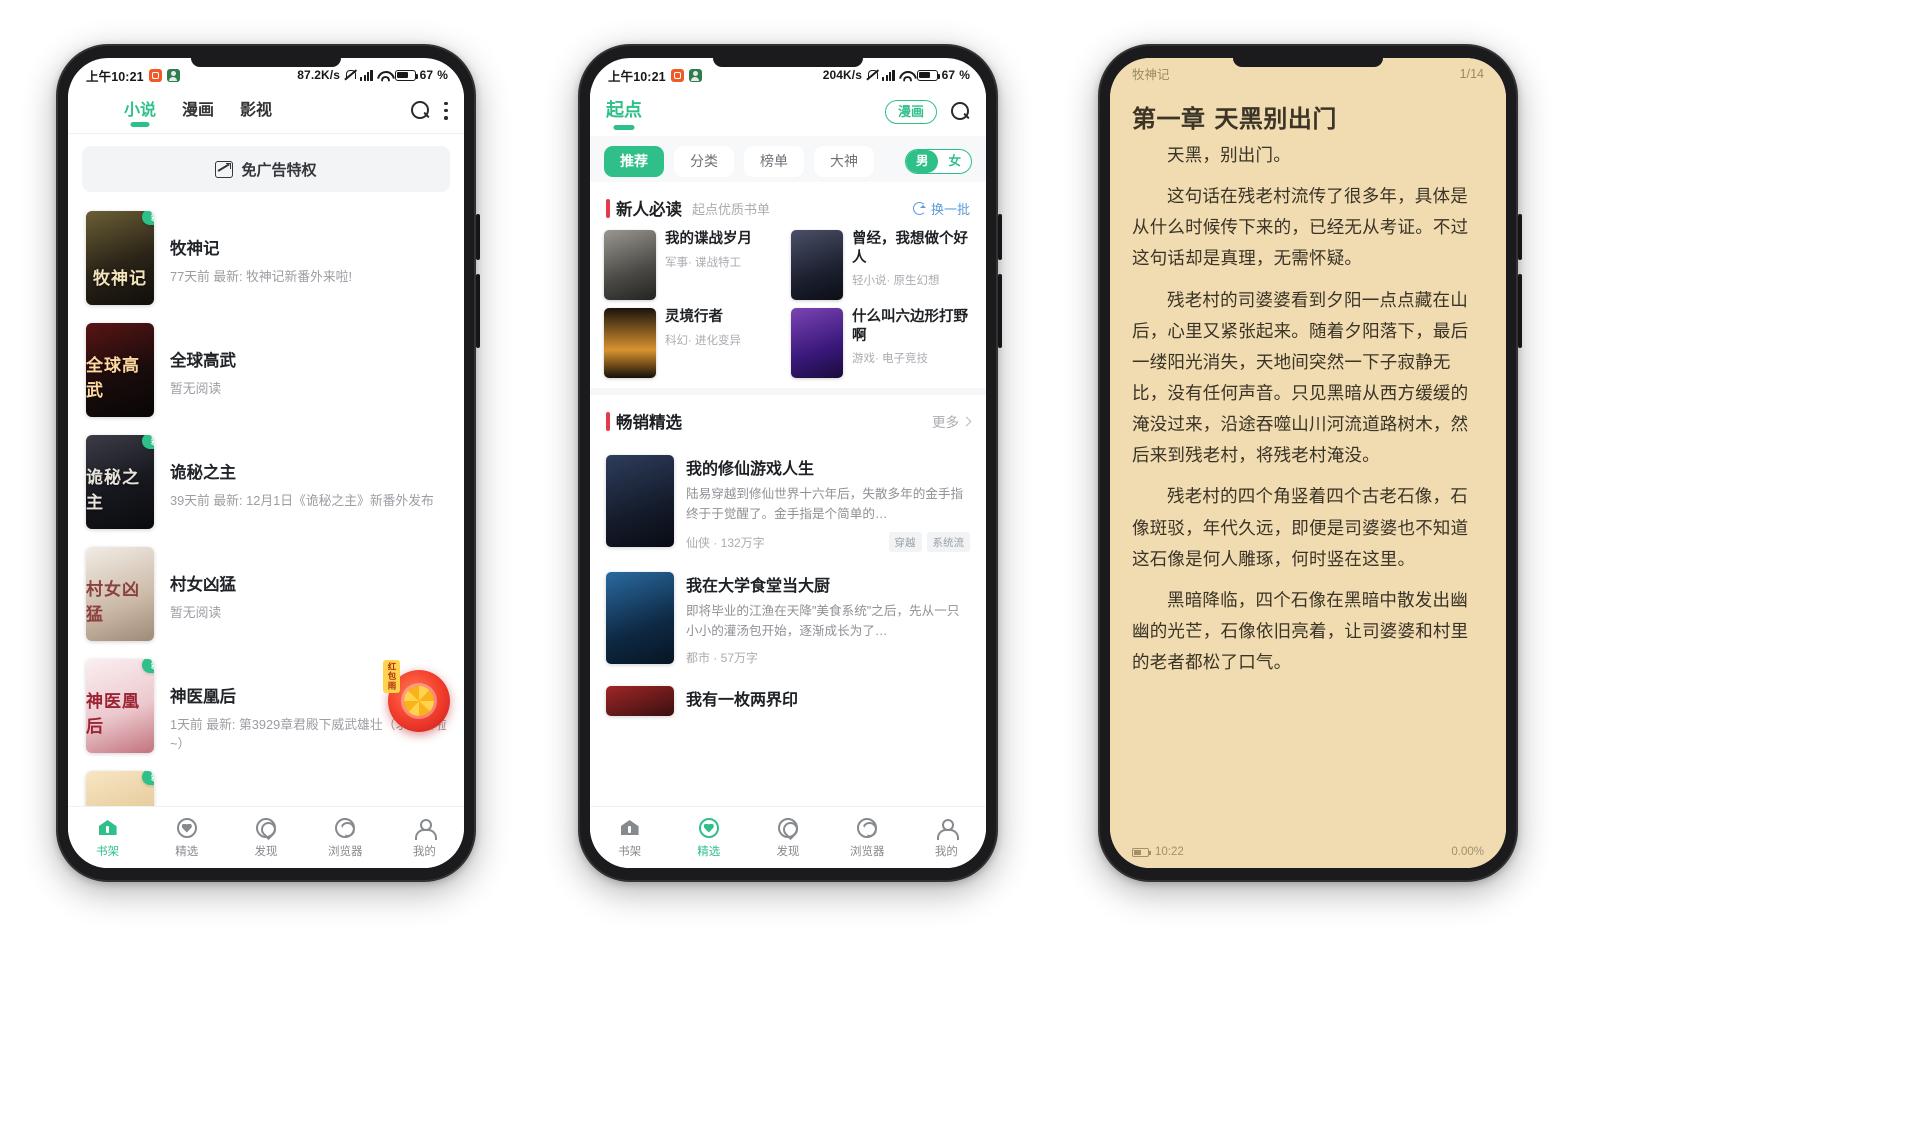  I want to click on book-title: 村女凶猛, so click(203, 585).